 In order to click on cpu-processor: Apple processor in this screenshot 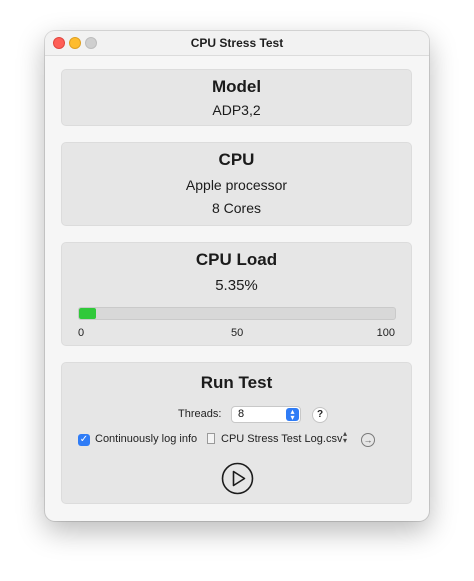, I will do `click(236, 185)`.